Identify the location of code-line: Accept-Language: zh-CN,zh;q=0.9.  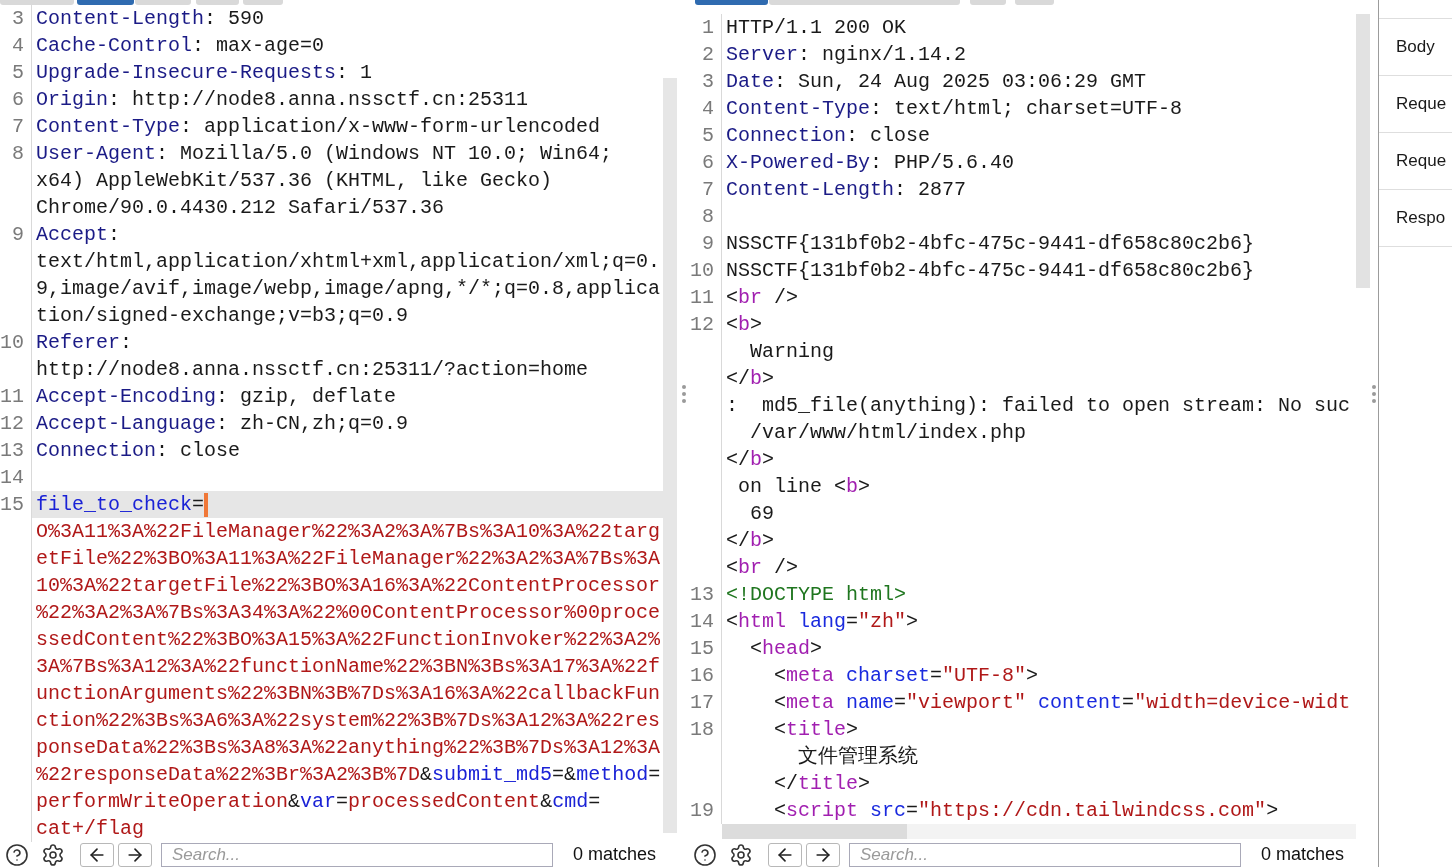
(222, 424).